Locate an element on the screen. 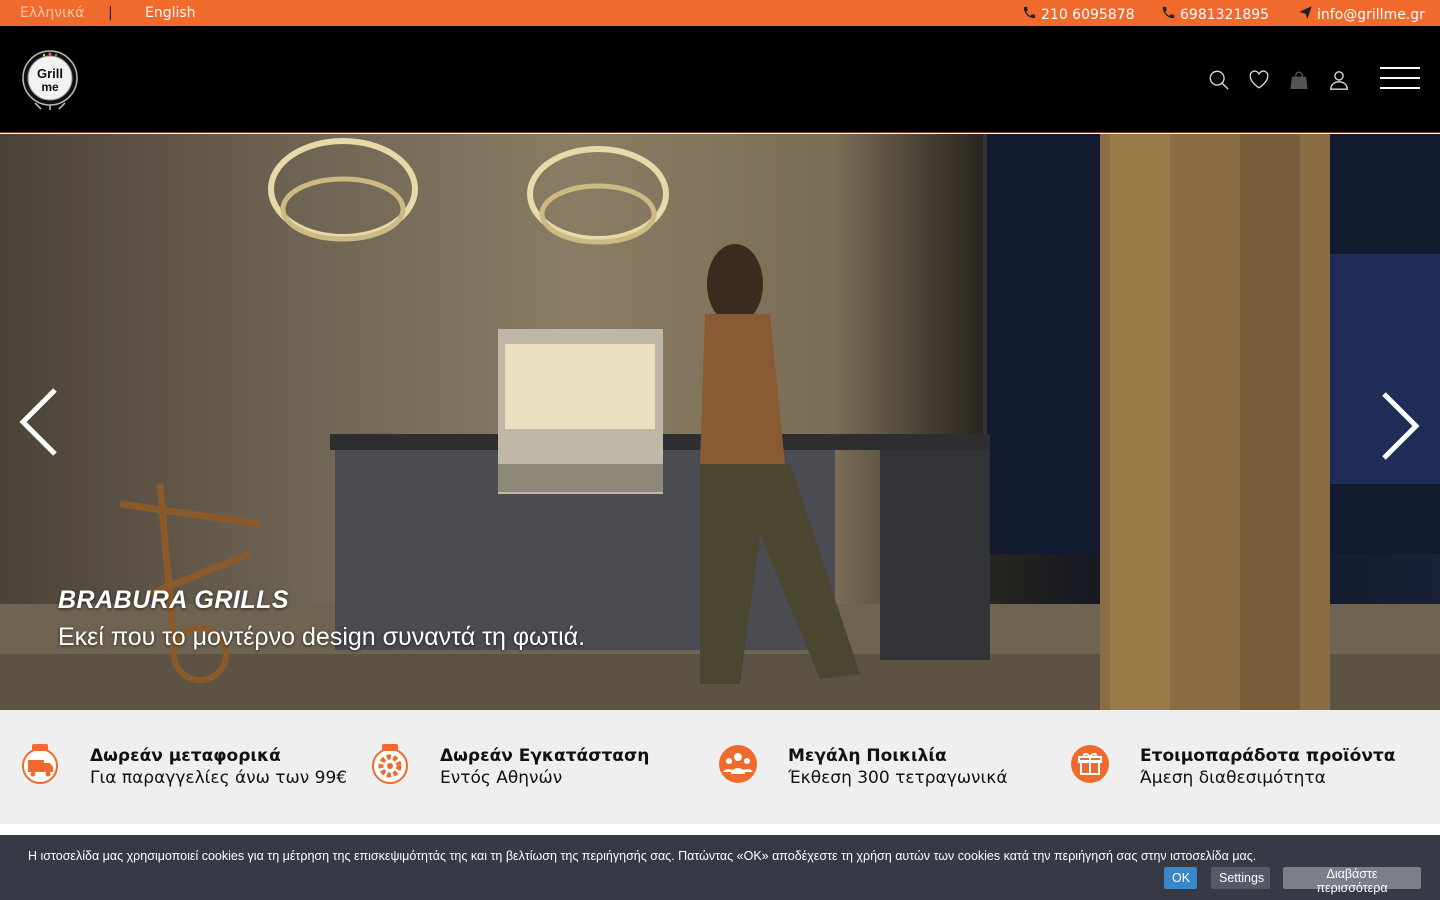 The height and width of the screenshot is (900, 1440). variety-icon is located at coordinates (738, 764).